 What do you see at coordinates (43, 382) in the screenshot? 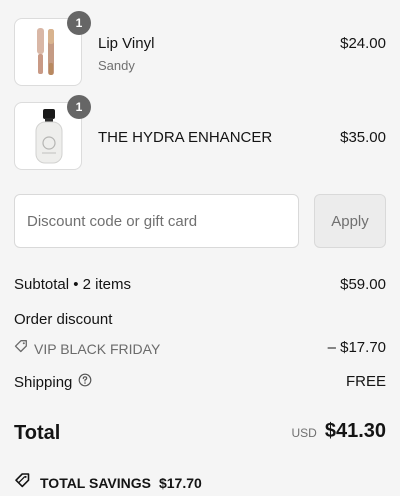
I see `shipping-label: Shipping` at bounding box center [43, 382].